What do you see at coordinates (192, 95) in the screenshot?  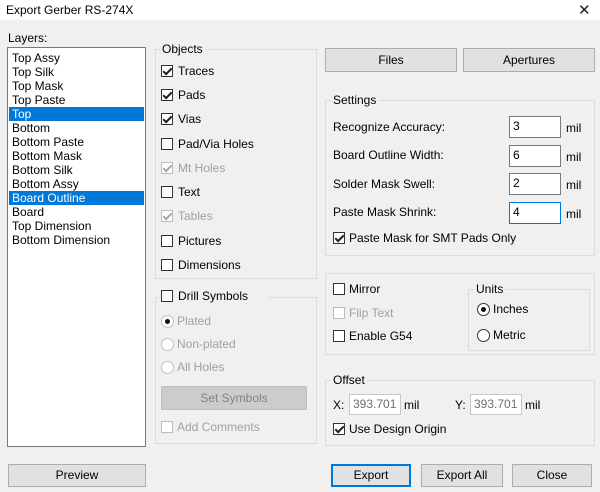 I see `pads-label: Pads` at bounding box center [192, 95].